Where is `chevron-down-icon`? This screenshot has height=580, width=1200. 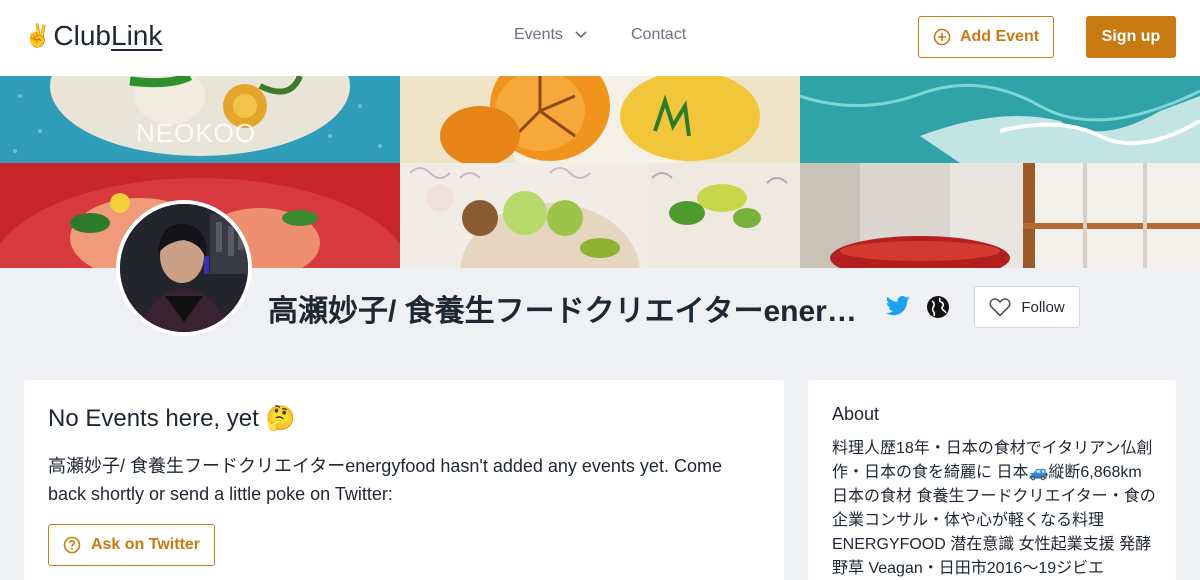
chevron-down-icon is located at coordinates (581, 35).